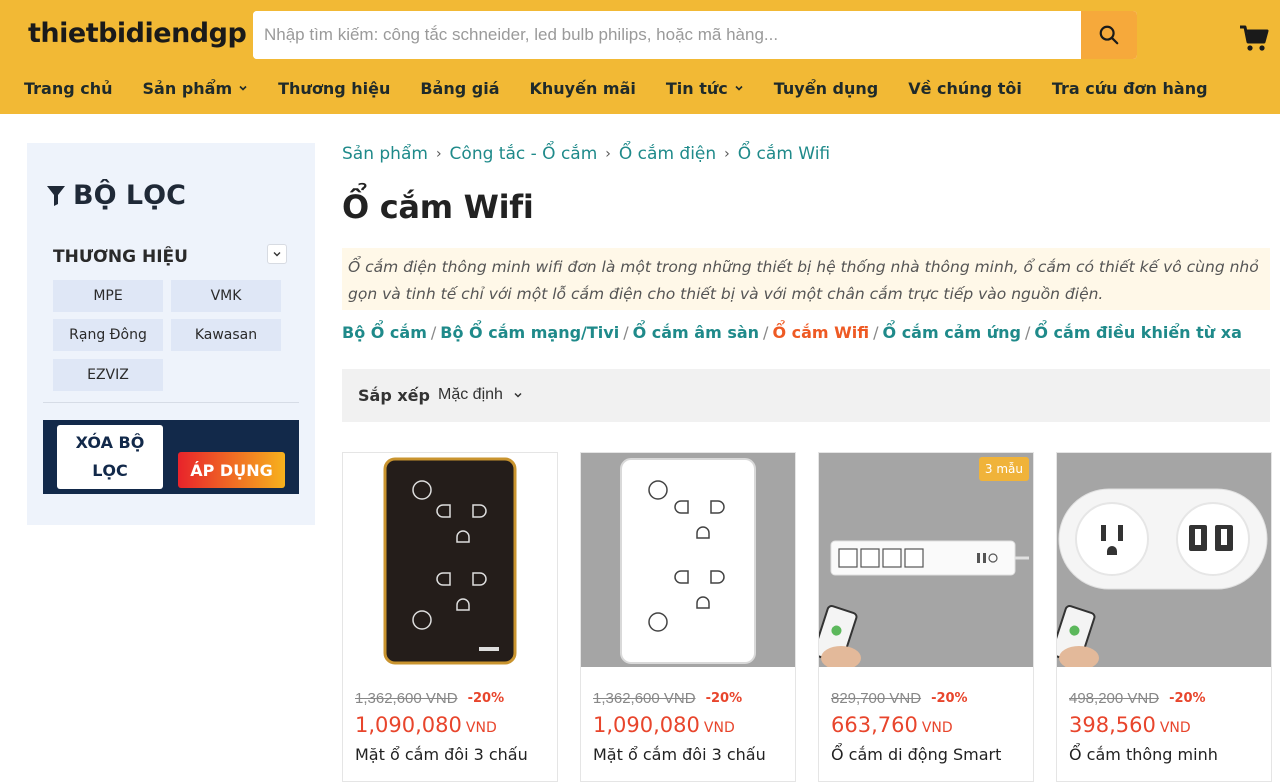 This screenshot has width=1280, height=782. What do you see at coordinates (459, 88) in the screenshot?
I see `nav-item-price-list: Bảng giá` at bounding box center [459, 88].